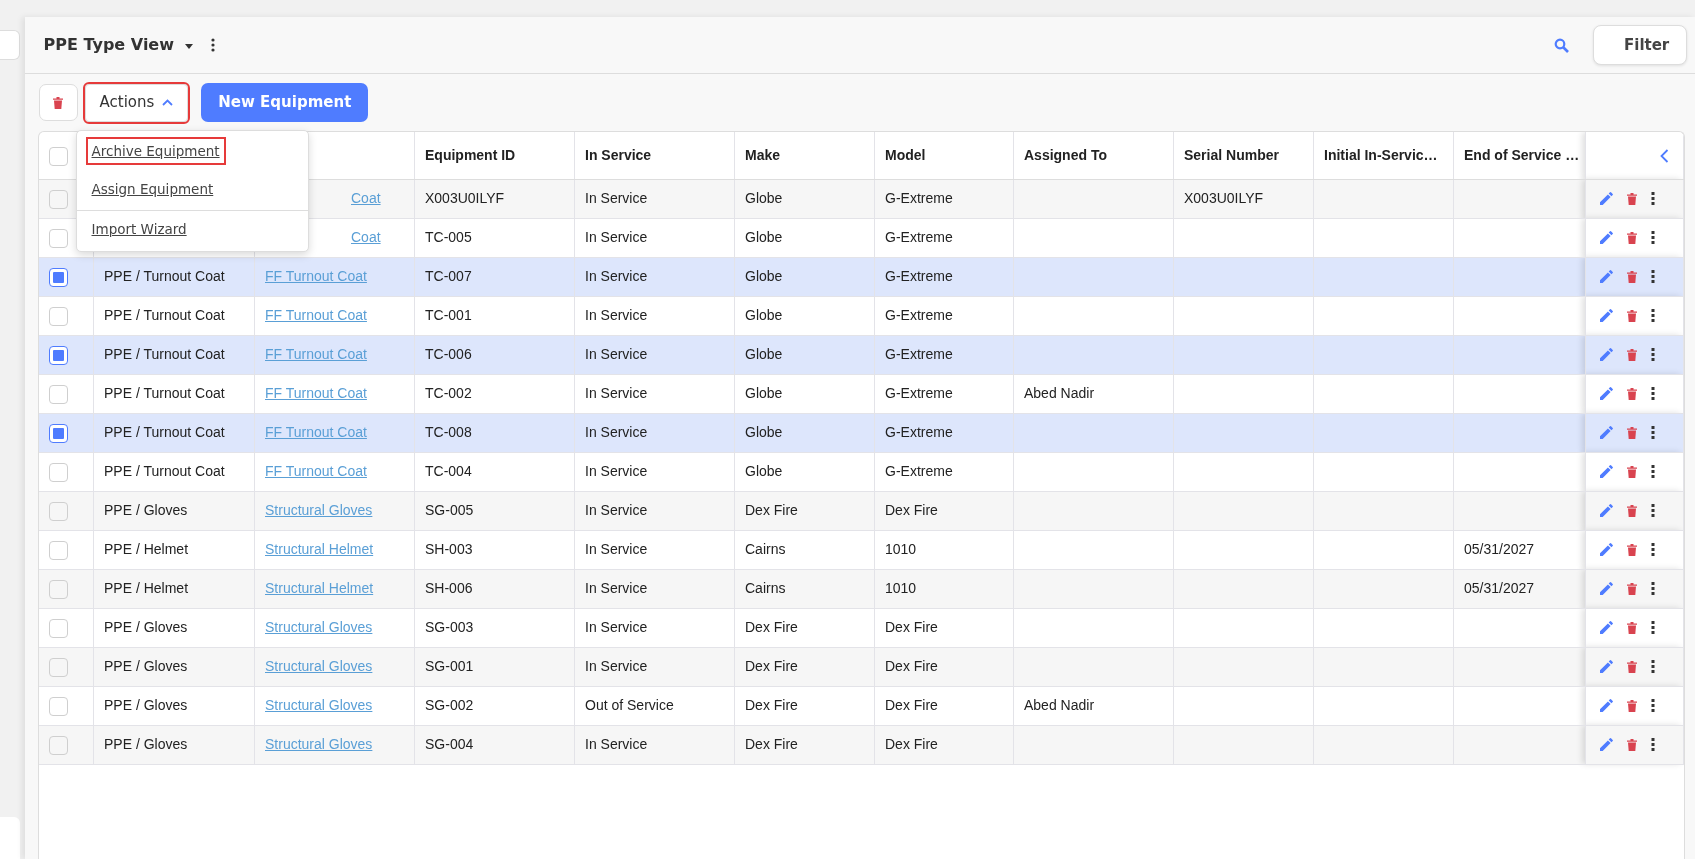 Image resolution: width=1695 pixels, height=859 pixels. I want to click on column-header: Make, so click(763, 154).